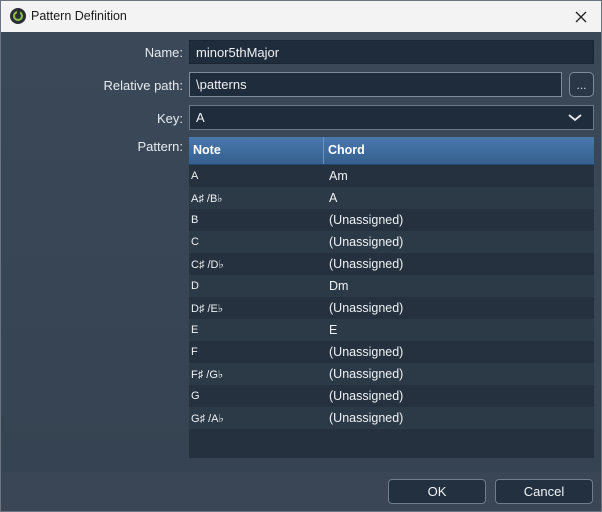 The width and height of the screenshot is (602, 512). I want to click on note-cell: B, so click(195, 220).